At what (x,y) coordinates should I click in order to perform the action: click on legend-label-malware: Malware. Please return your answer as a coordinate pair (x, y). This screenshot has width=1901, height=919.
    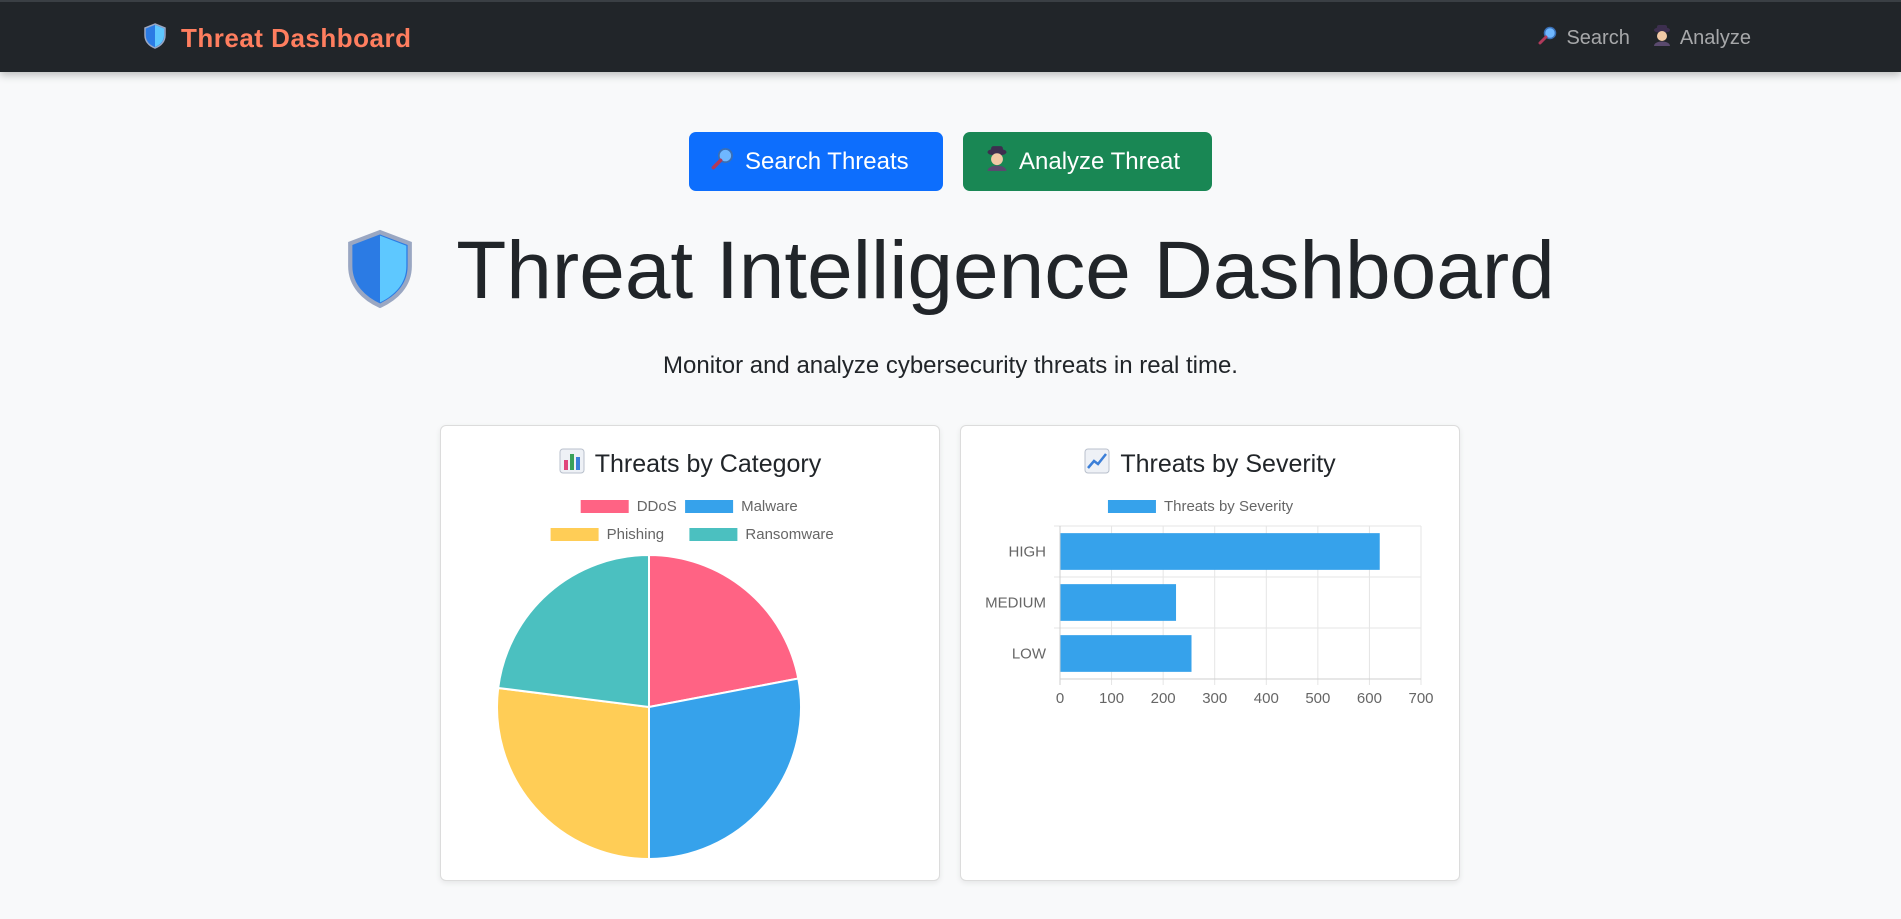
    Looking at the image, I should click on (769, 506).